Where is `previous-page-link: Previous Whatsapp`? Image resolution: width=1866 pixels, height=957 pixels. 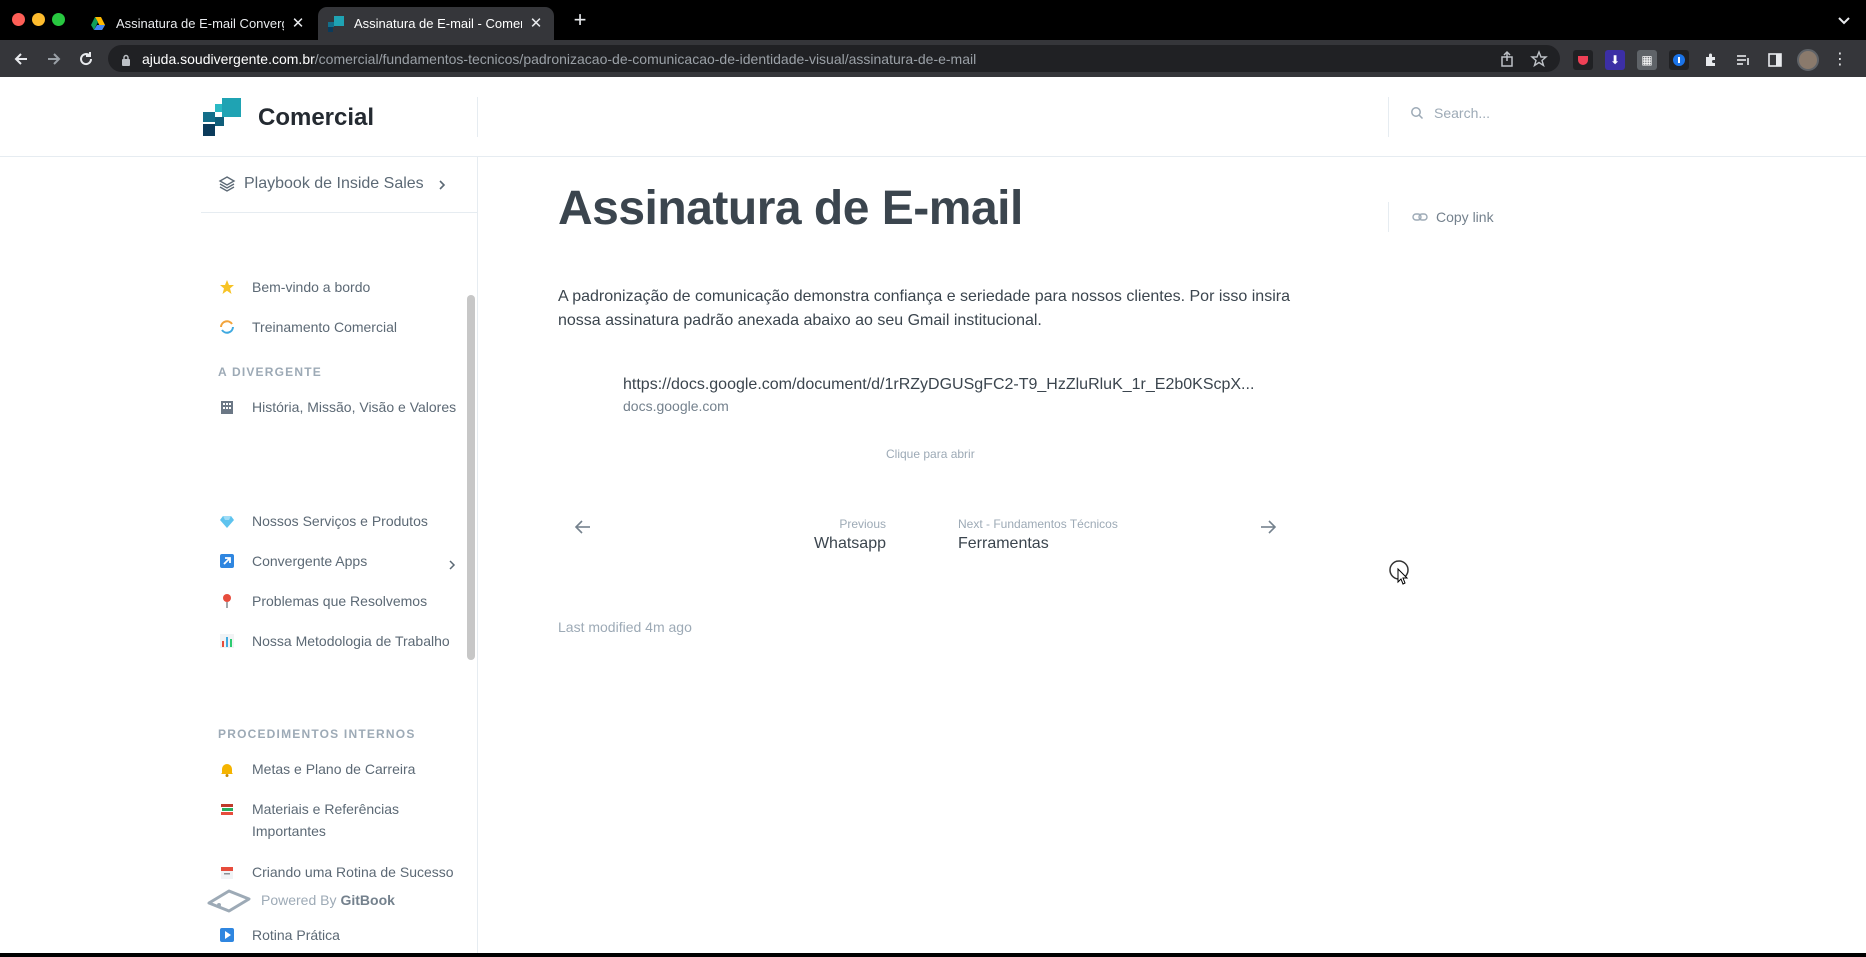
previous-page-link: Previous Whatsapp is located at coordinates (850, 535).